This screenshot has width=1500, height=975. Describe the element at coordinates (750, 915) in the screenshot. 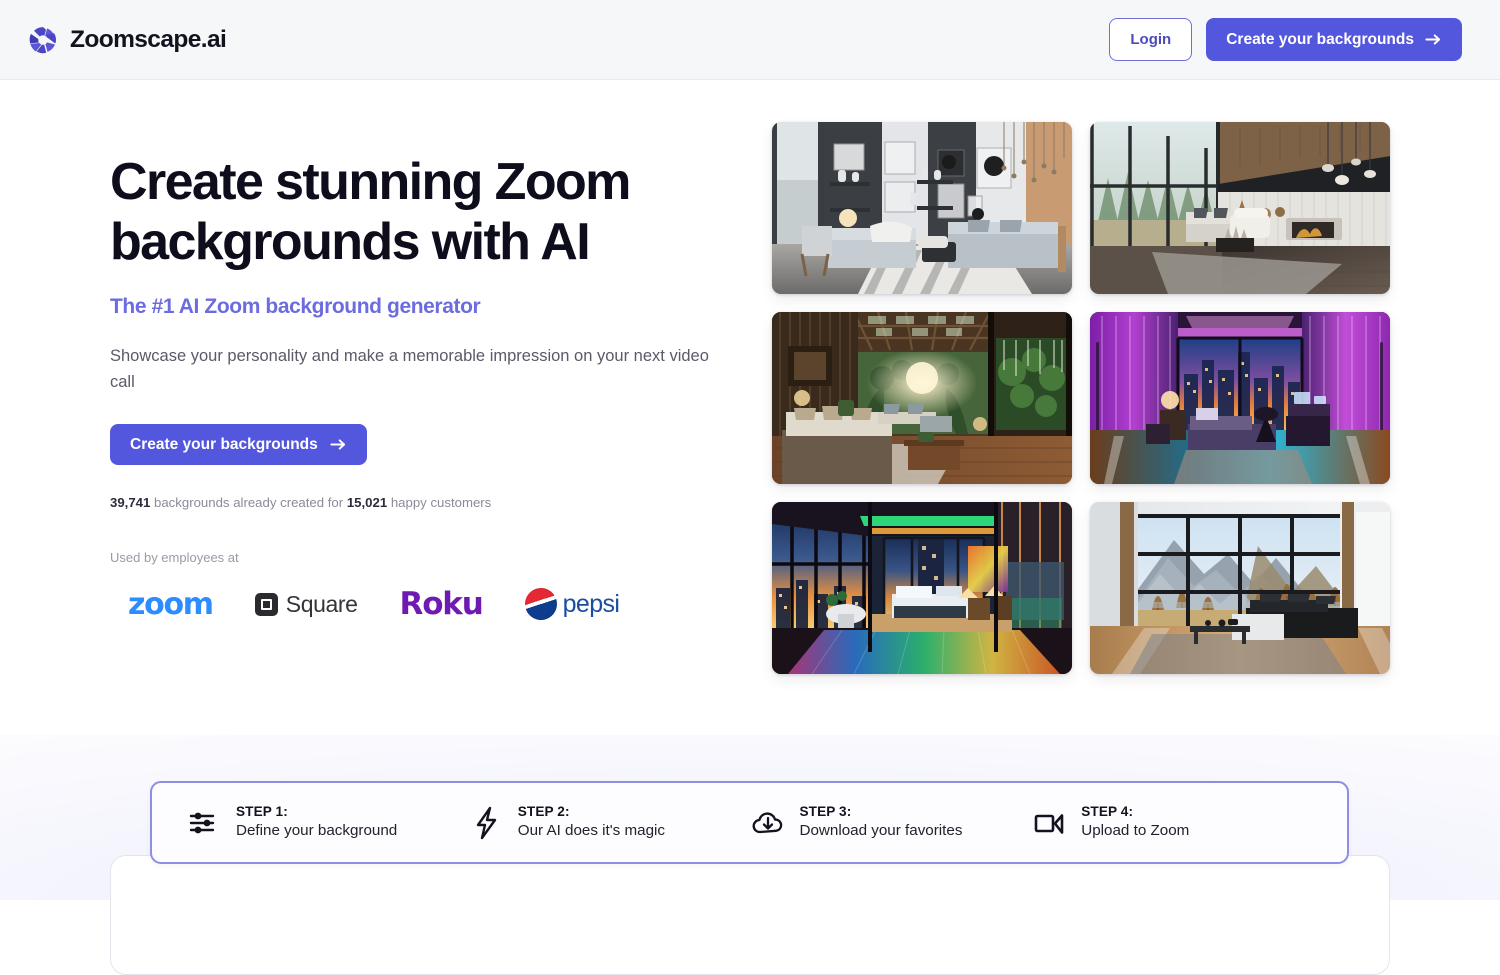

I see `content-panel` at that location.